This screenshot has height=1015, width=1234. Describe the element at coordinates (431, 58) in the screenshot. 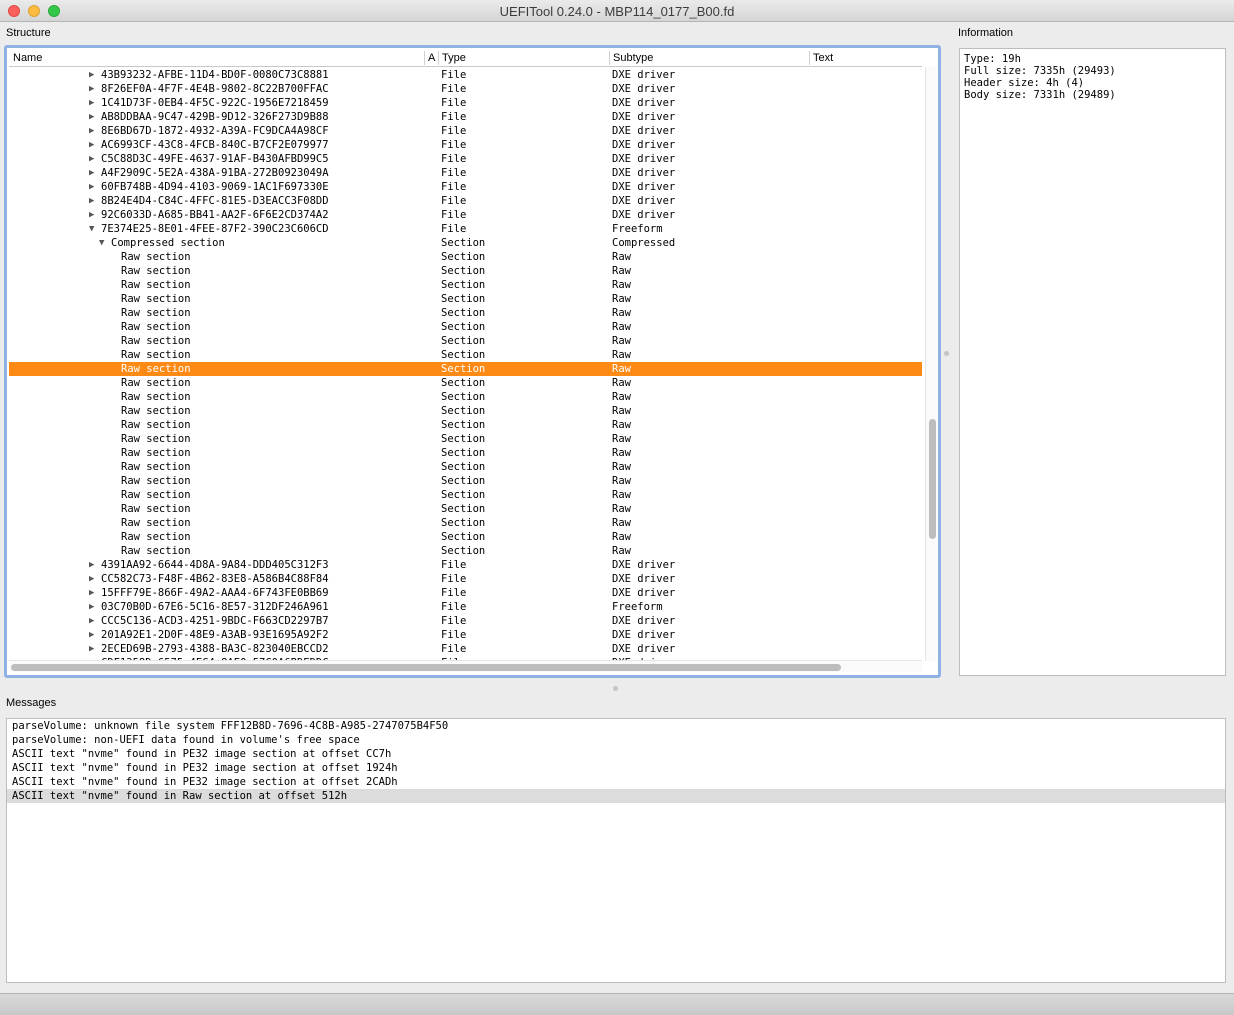

I see `column-header-action: A` at that location.